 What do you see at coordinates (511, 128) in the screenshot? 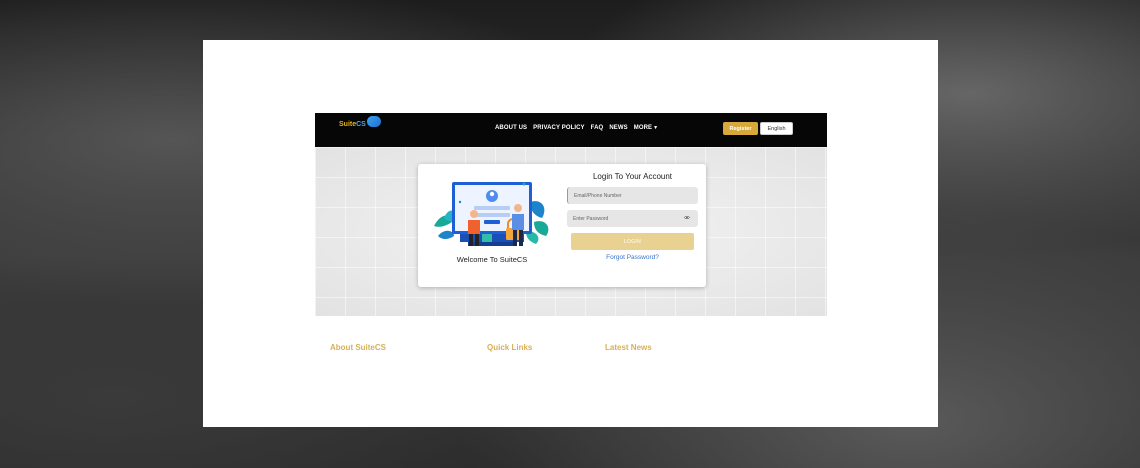
I see `nav-about-us: ABOUT US` at bounding box center [511, 128].